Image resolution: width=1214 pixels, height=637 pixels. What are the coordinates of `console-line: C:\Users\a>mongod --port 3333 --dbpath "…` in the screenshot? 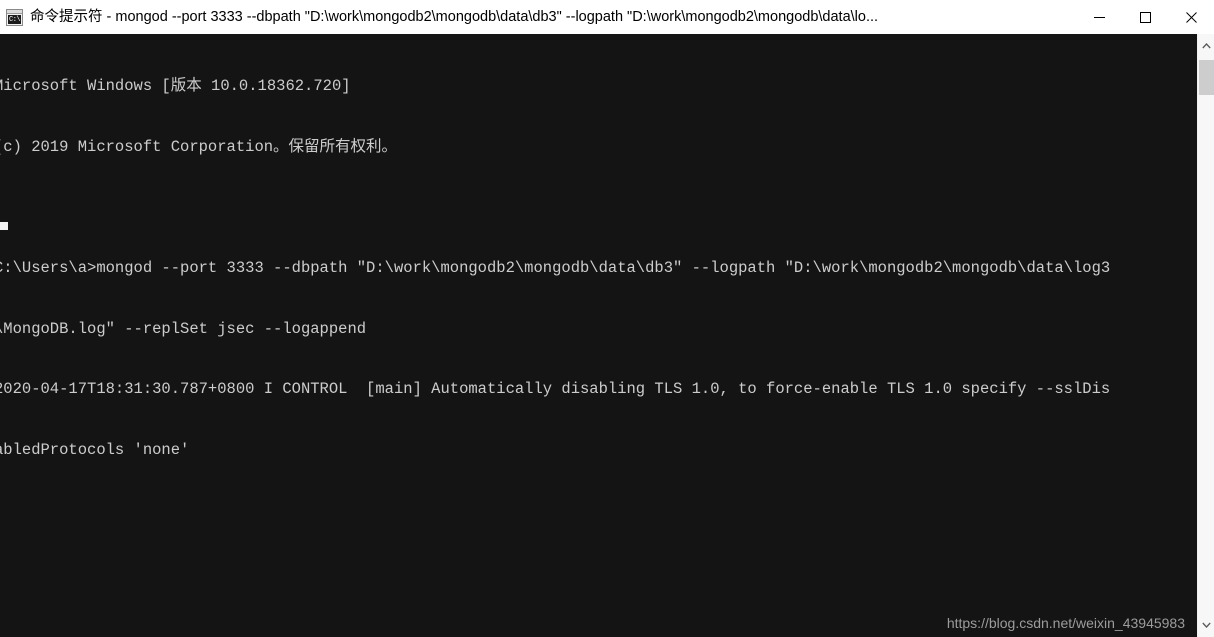 It's located at (555, 268).